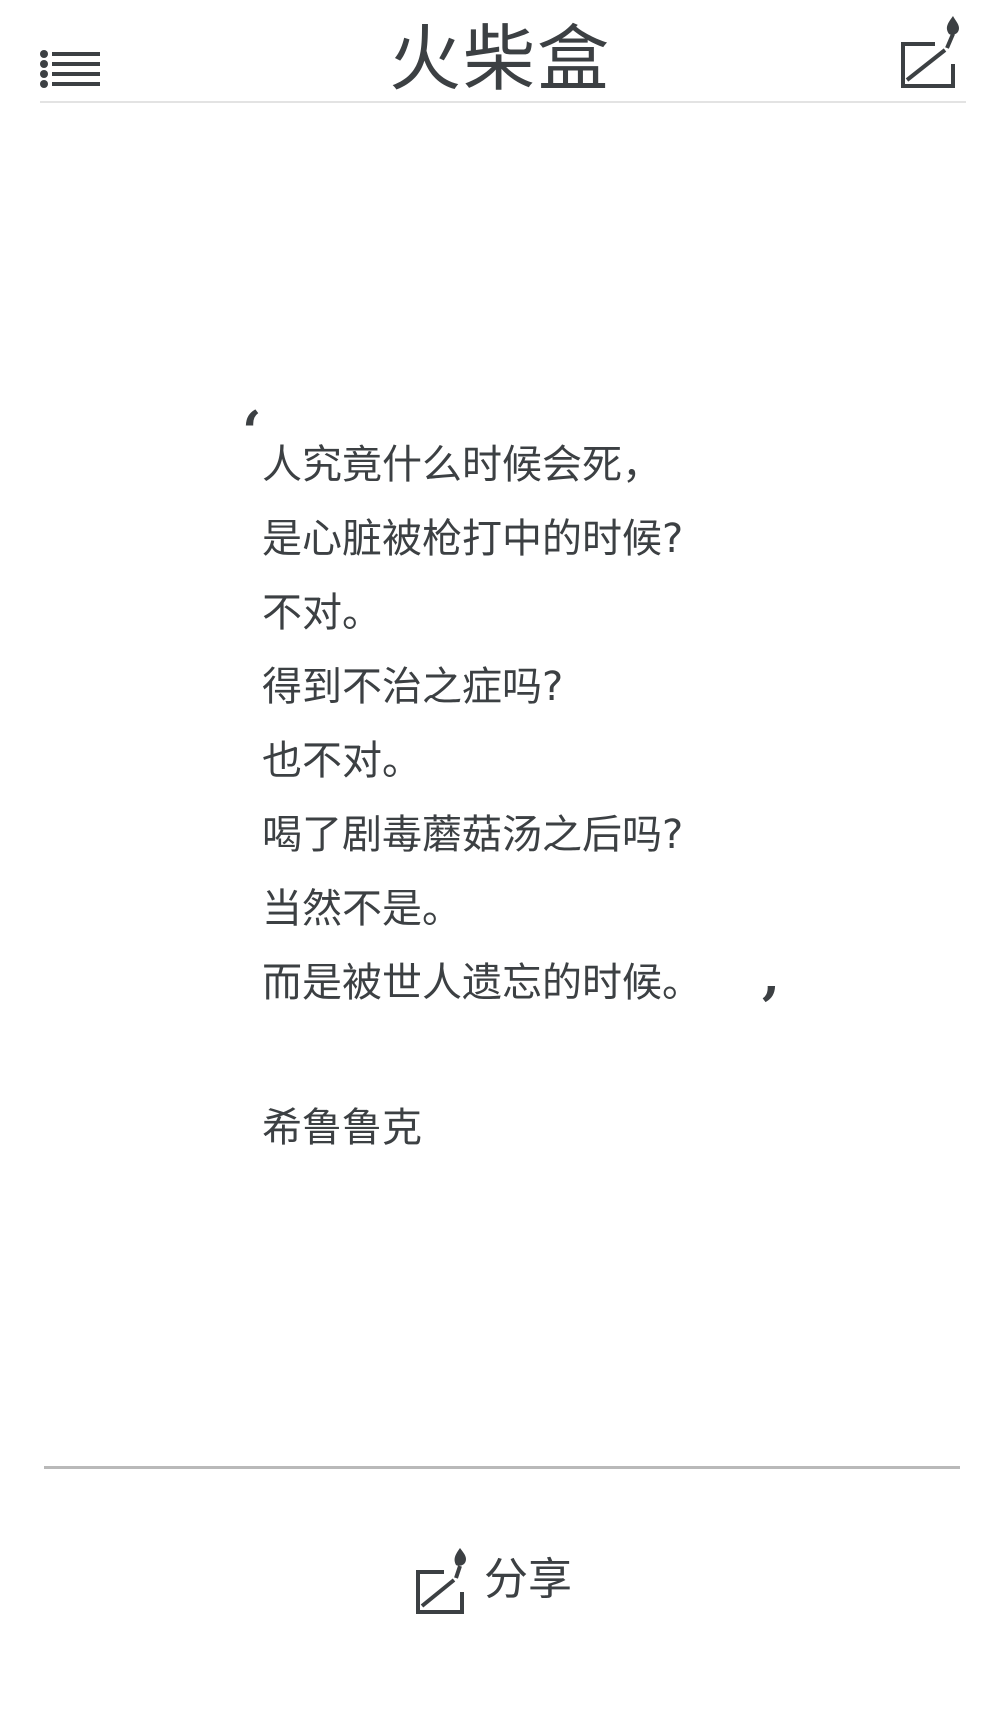  I want to click on compose-match-icon, so click(930, 52).